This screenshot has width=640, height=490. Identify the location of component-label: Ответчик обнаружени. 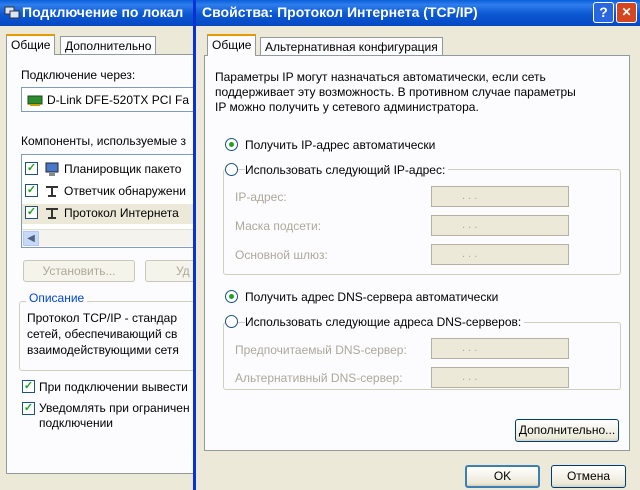
(125, 191).